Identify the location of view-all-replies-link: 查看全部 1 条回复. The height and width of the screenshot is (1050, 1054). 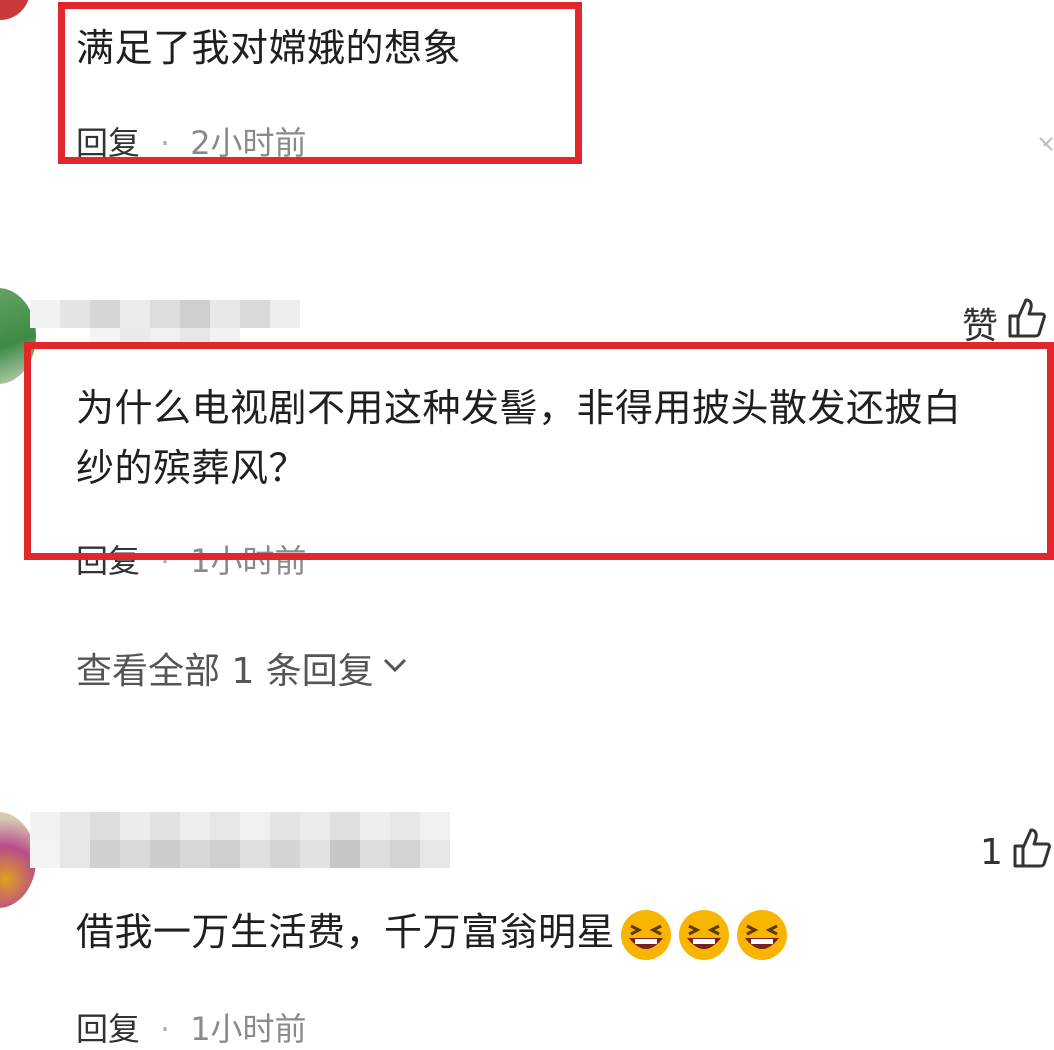
(243, 668).